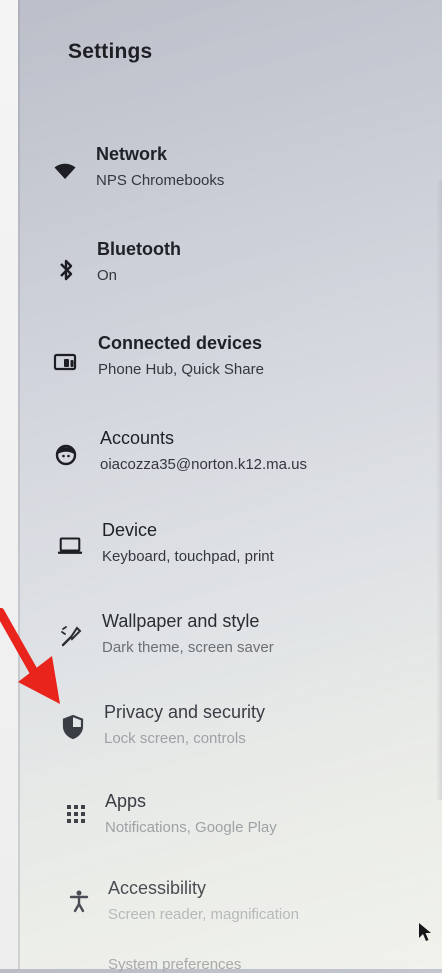  What do you see at coordinates (66, 270) in the screenshot?
I see `bluetooth-icon` at bounding box center [66, 270].